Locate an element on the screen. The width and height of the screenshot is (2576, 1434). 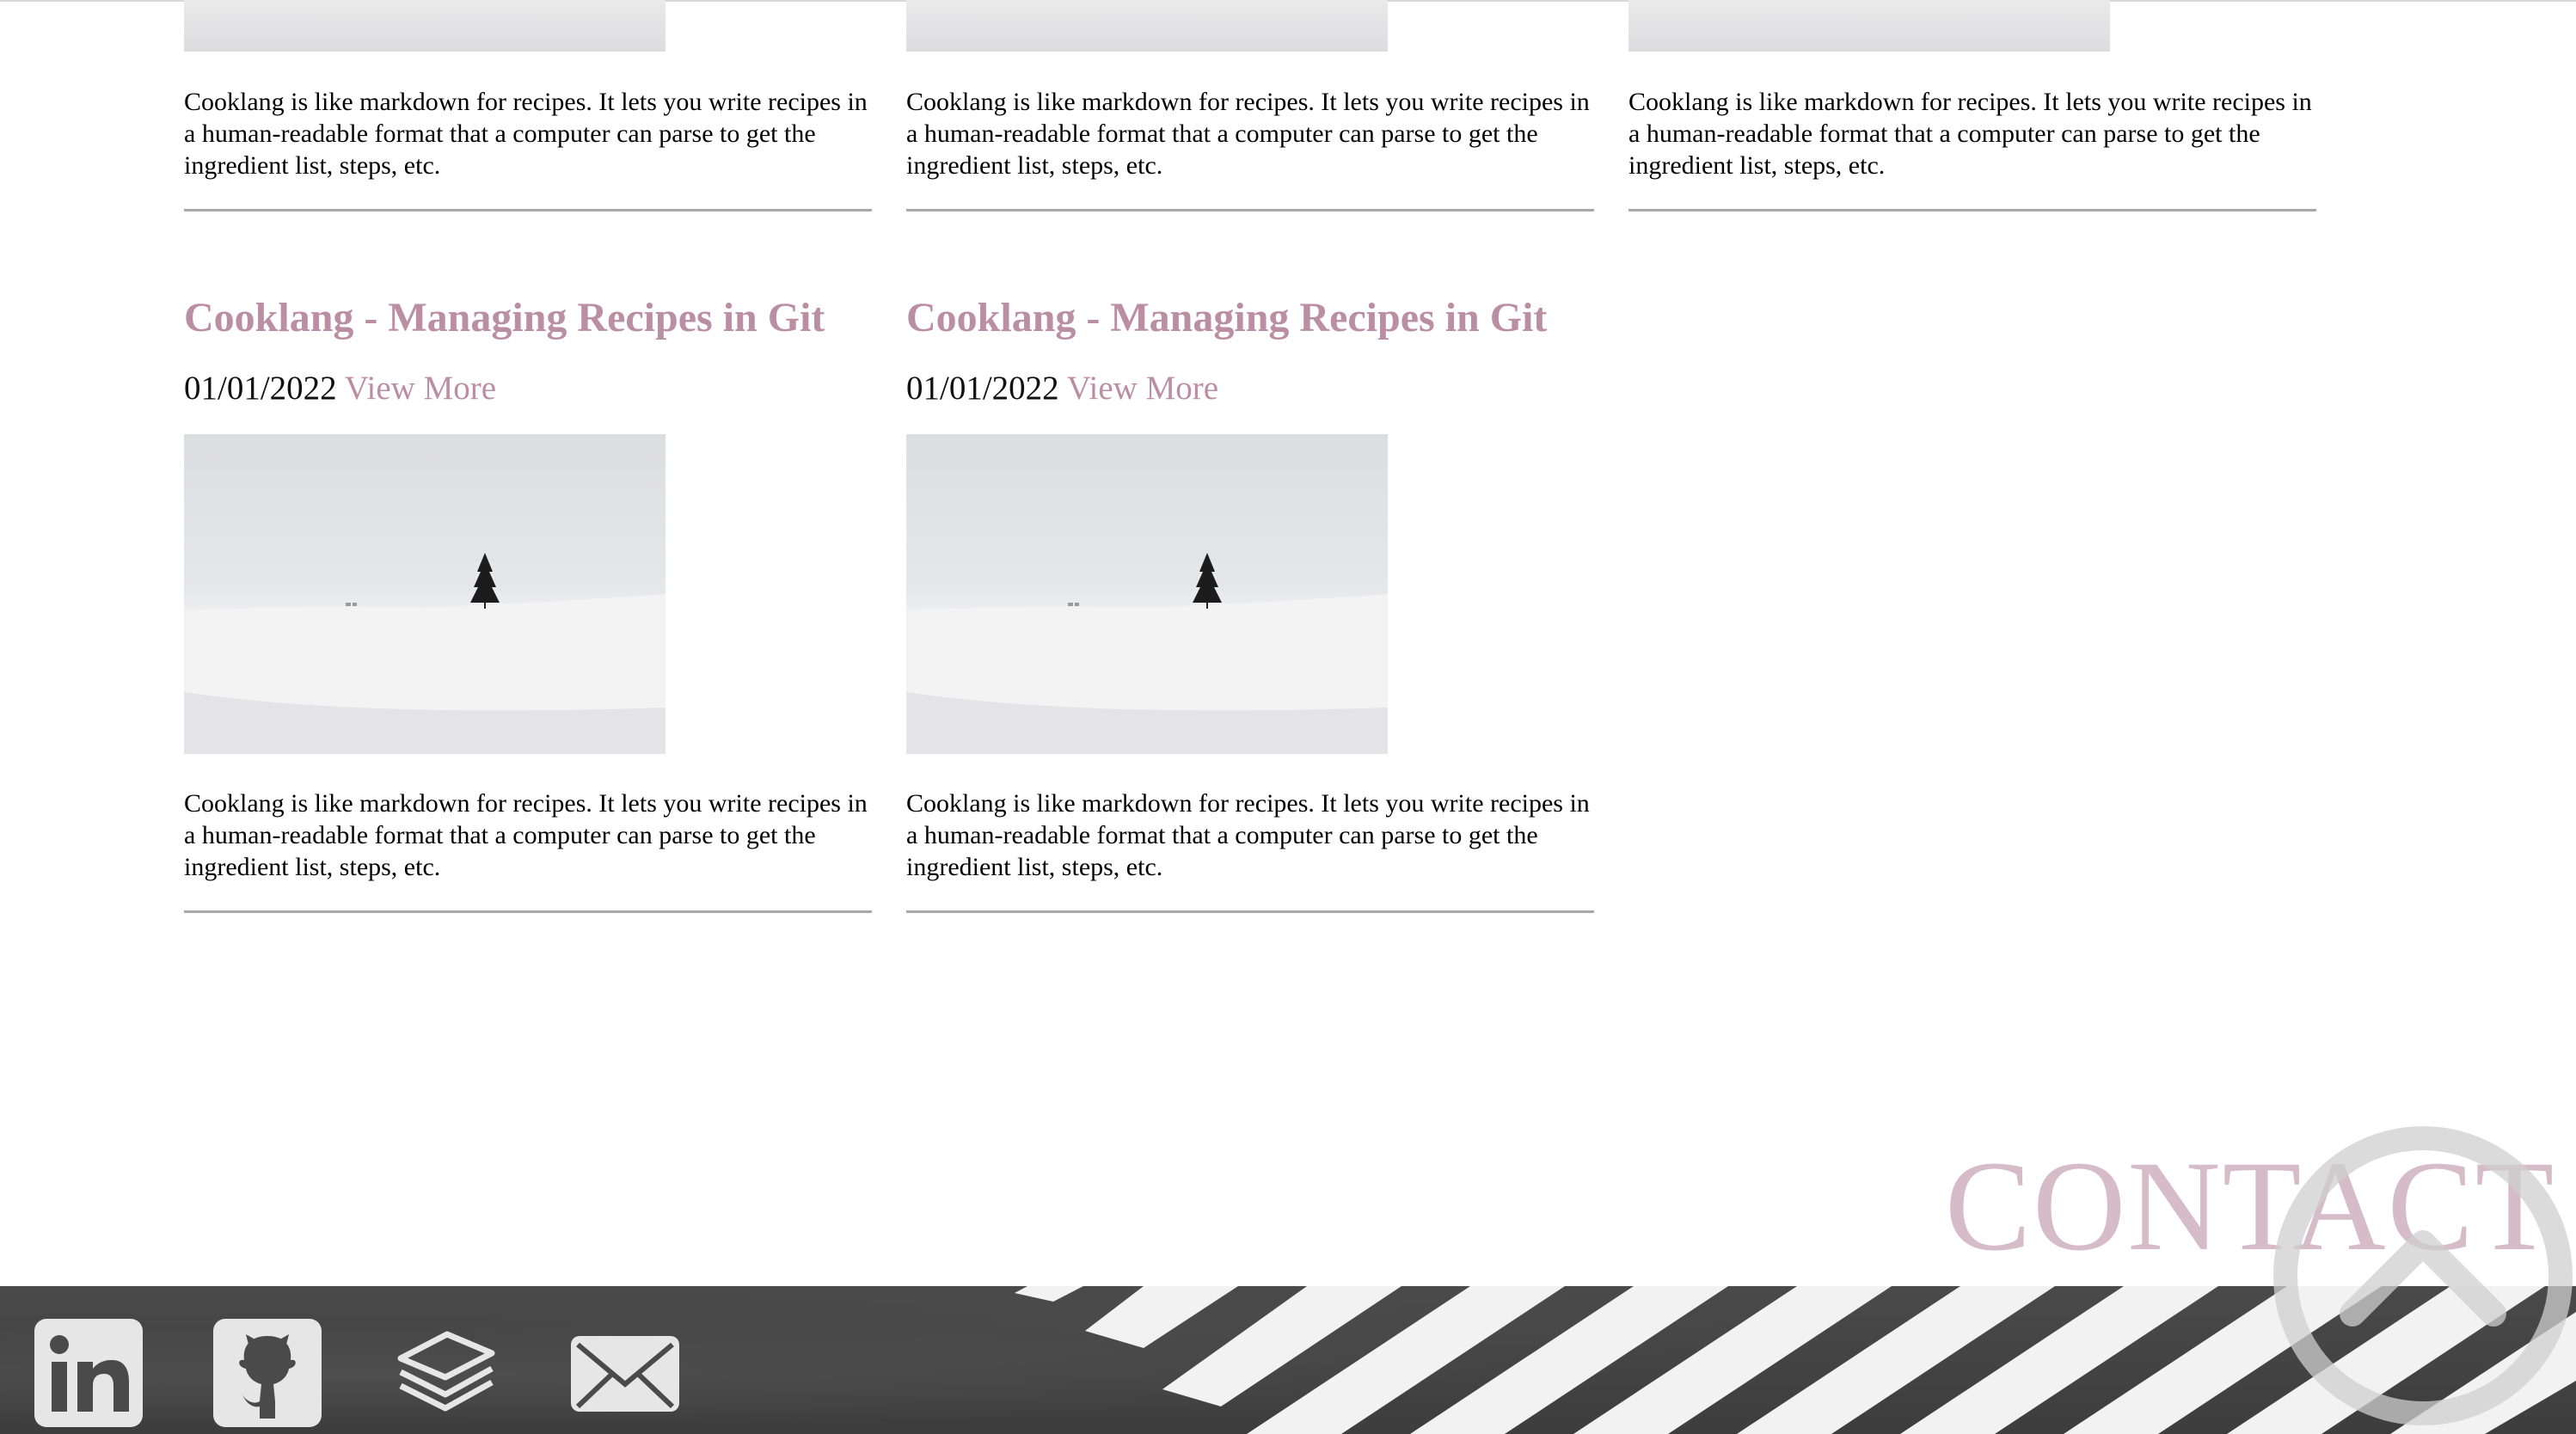
stack-icon is located at coordinates (446, 1371).